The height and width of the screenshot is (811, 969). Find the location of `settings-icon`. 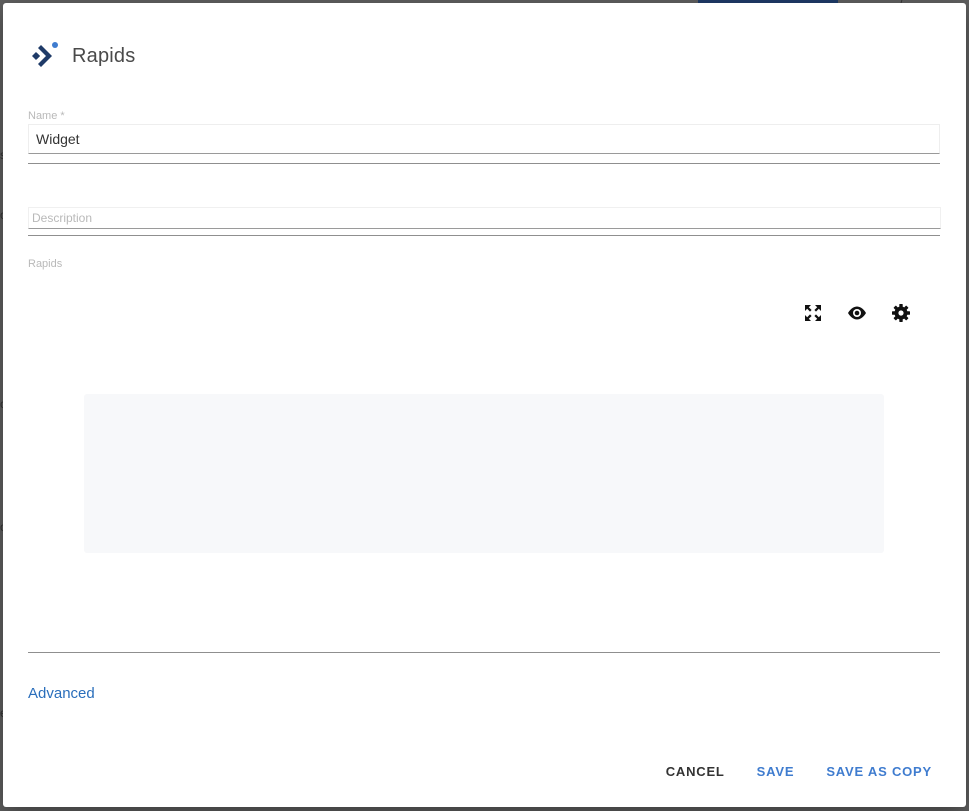

settings-icon is located at coordinates (901, 313).